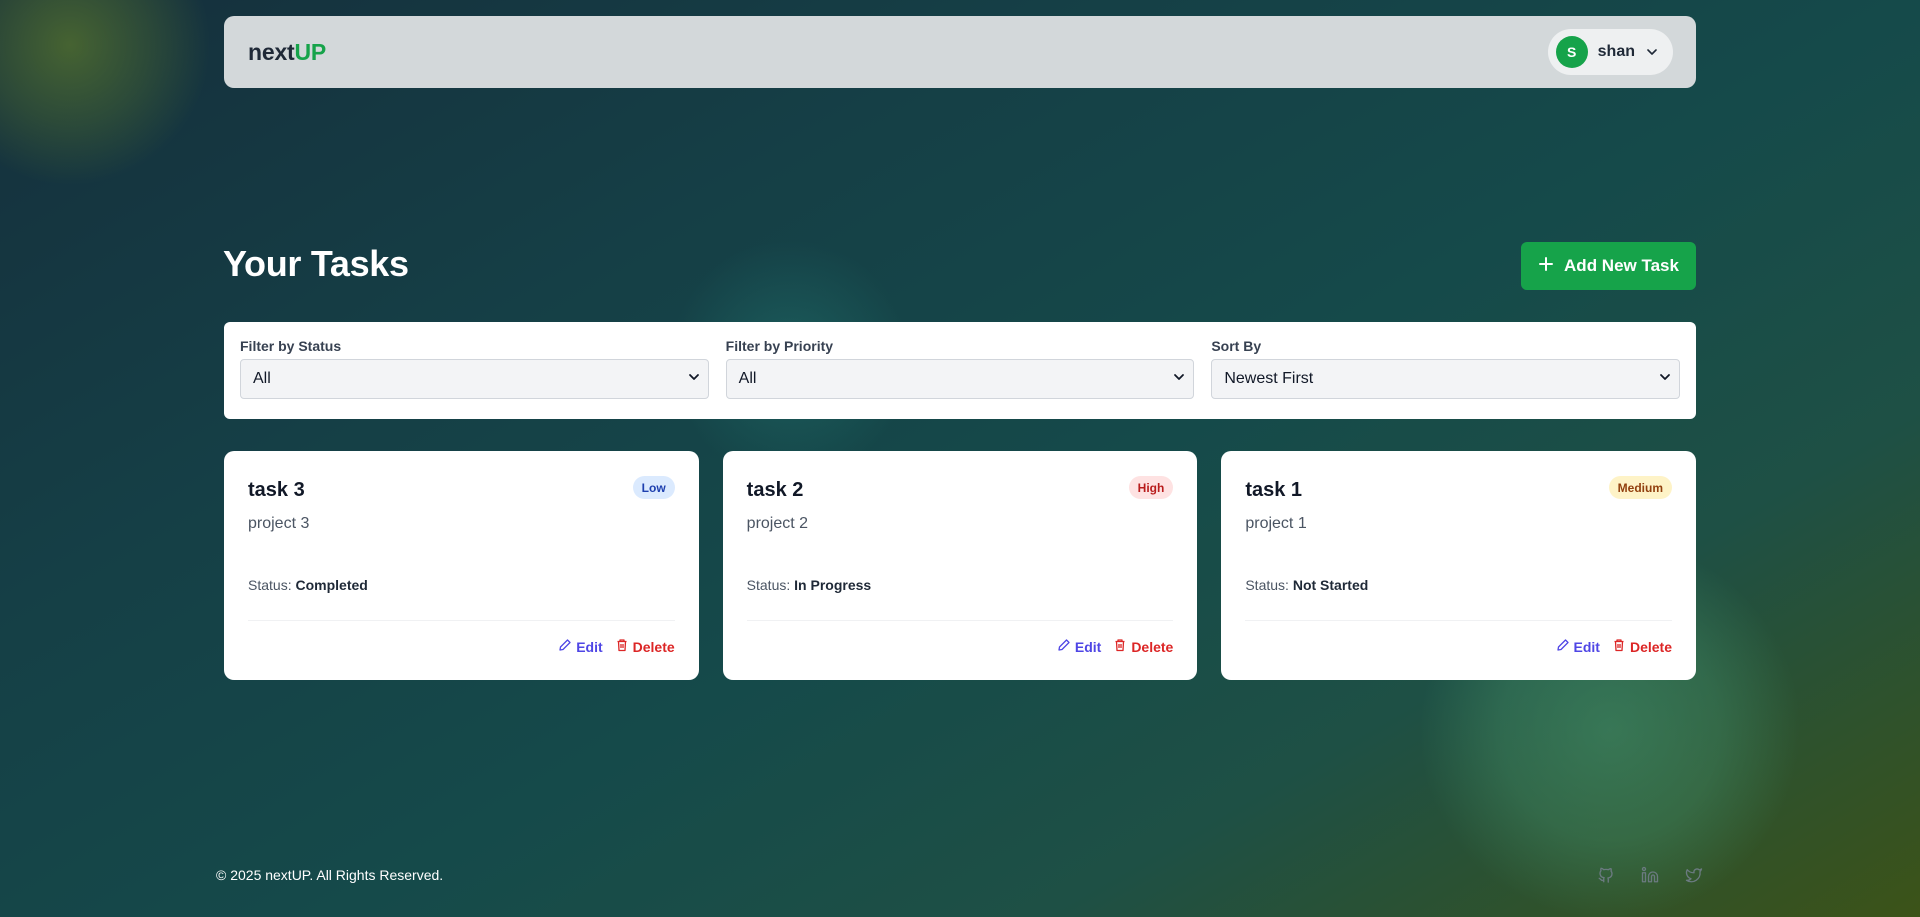 Image resolution: width=1920 pixels, height=917 pixels. What do you see at coordinates (1236, 346) in the screenshot?
I see `sort-filter-label: Sort By` at bounding box center [1236, 346].